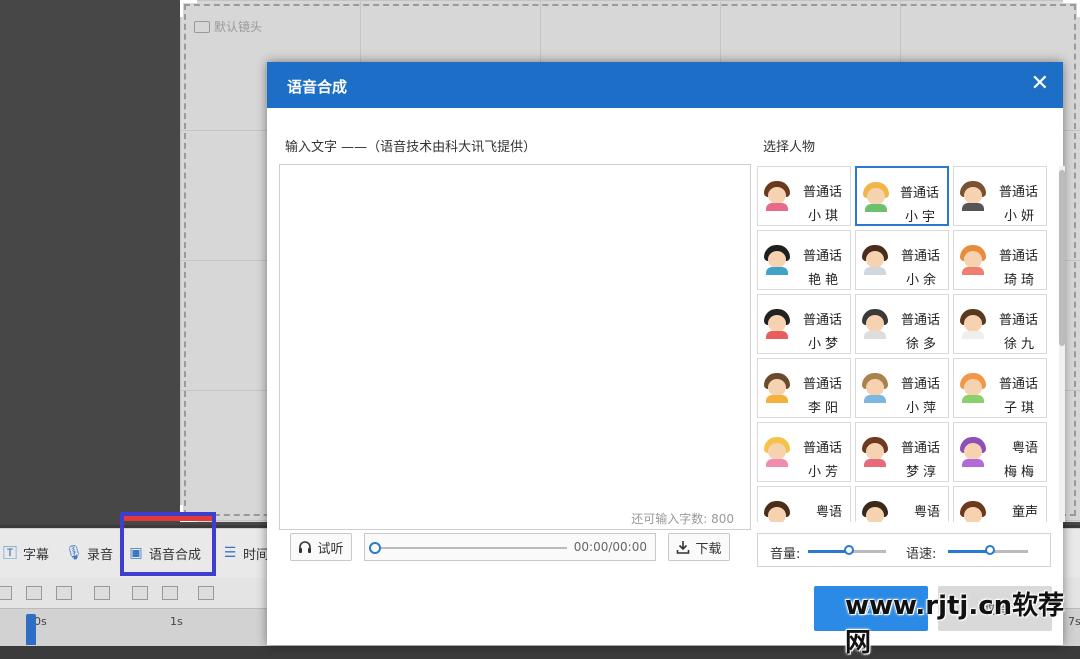  I want to click on voice-card: 普通话 琦琦, so click(1000, 260).